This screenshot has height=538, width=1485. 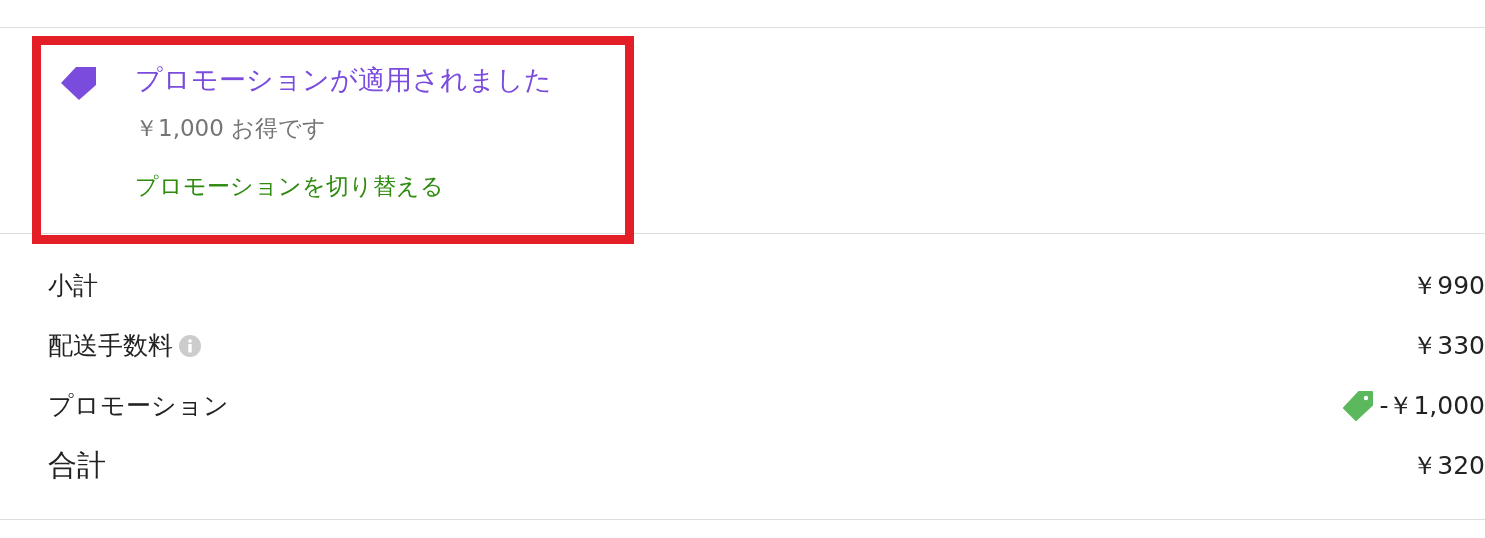 What do you see at coordinates (1358, 406) in the screenshot?
I see `tag-icon` at bounding box center [1358, 406].